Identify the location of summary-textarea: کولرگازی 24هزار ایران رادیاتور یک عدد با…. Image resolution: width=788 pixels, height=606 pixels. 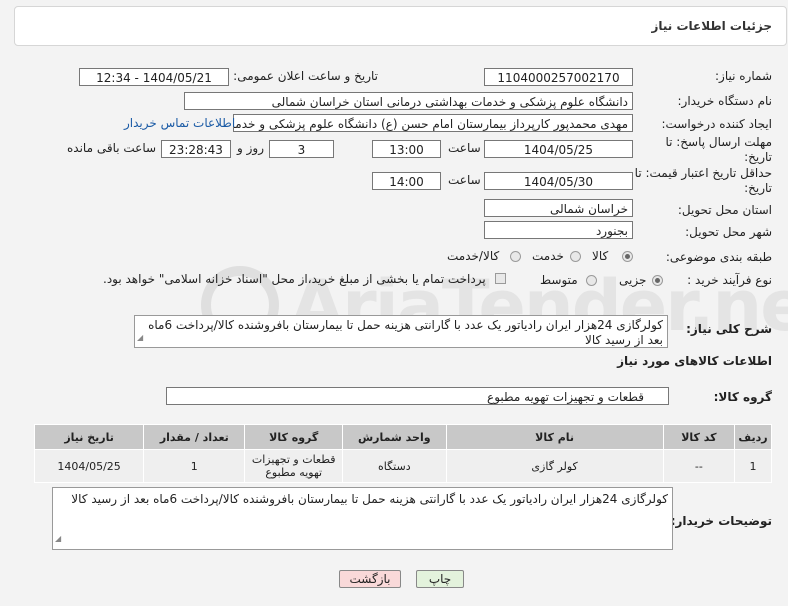
(401, 331).